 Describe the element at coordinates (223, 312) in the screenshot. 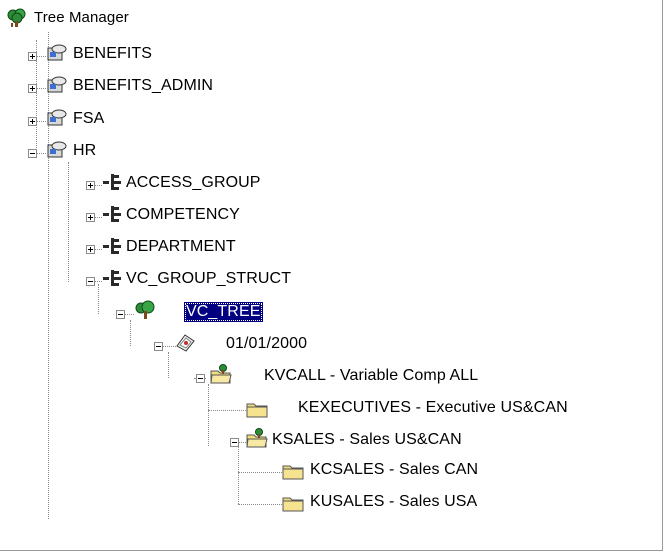

I see `tree-node-label-selected: VC_TREE` at that location.